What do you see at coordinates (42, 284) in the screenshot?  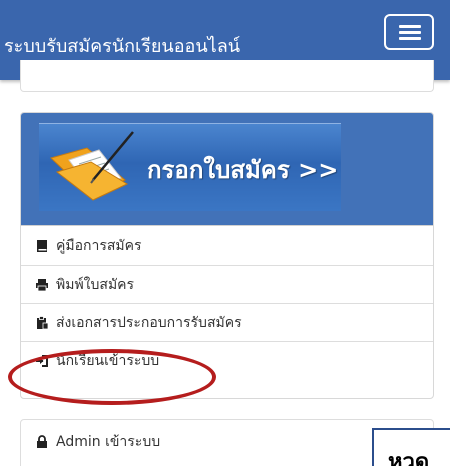 I see `print-icon` at bounding box center [42, 284].